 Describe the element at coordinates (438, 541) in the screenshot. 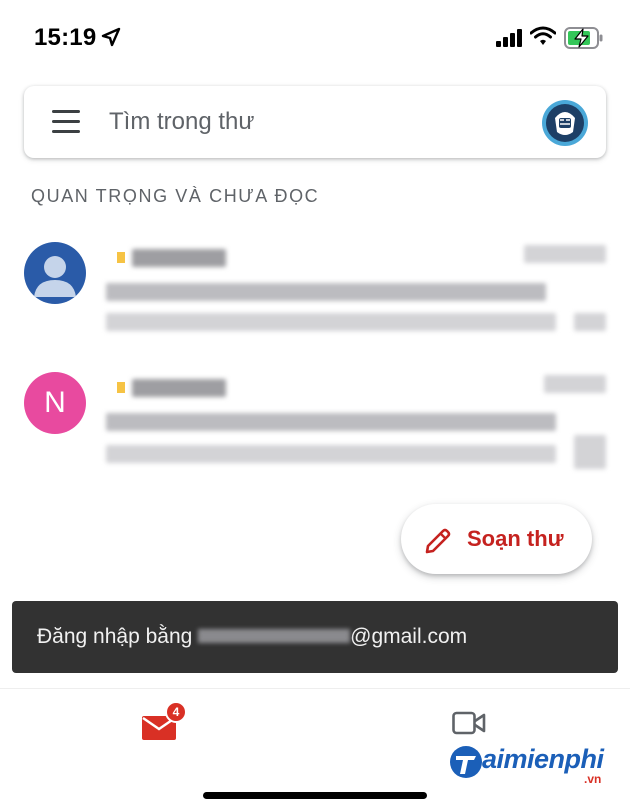

I see `pencil-icon` at that location.